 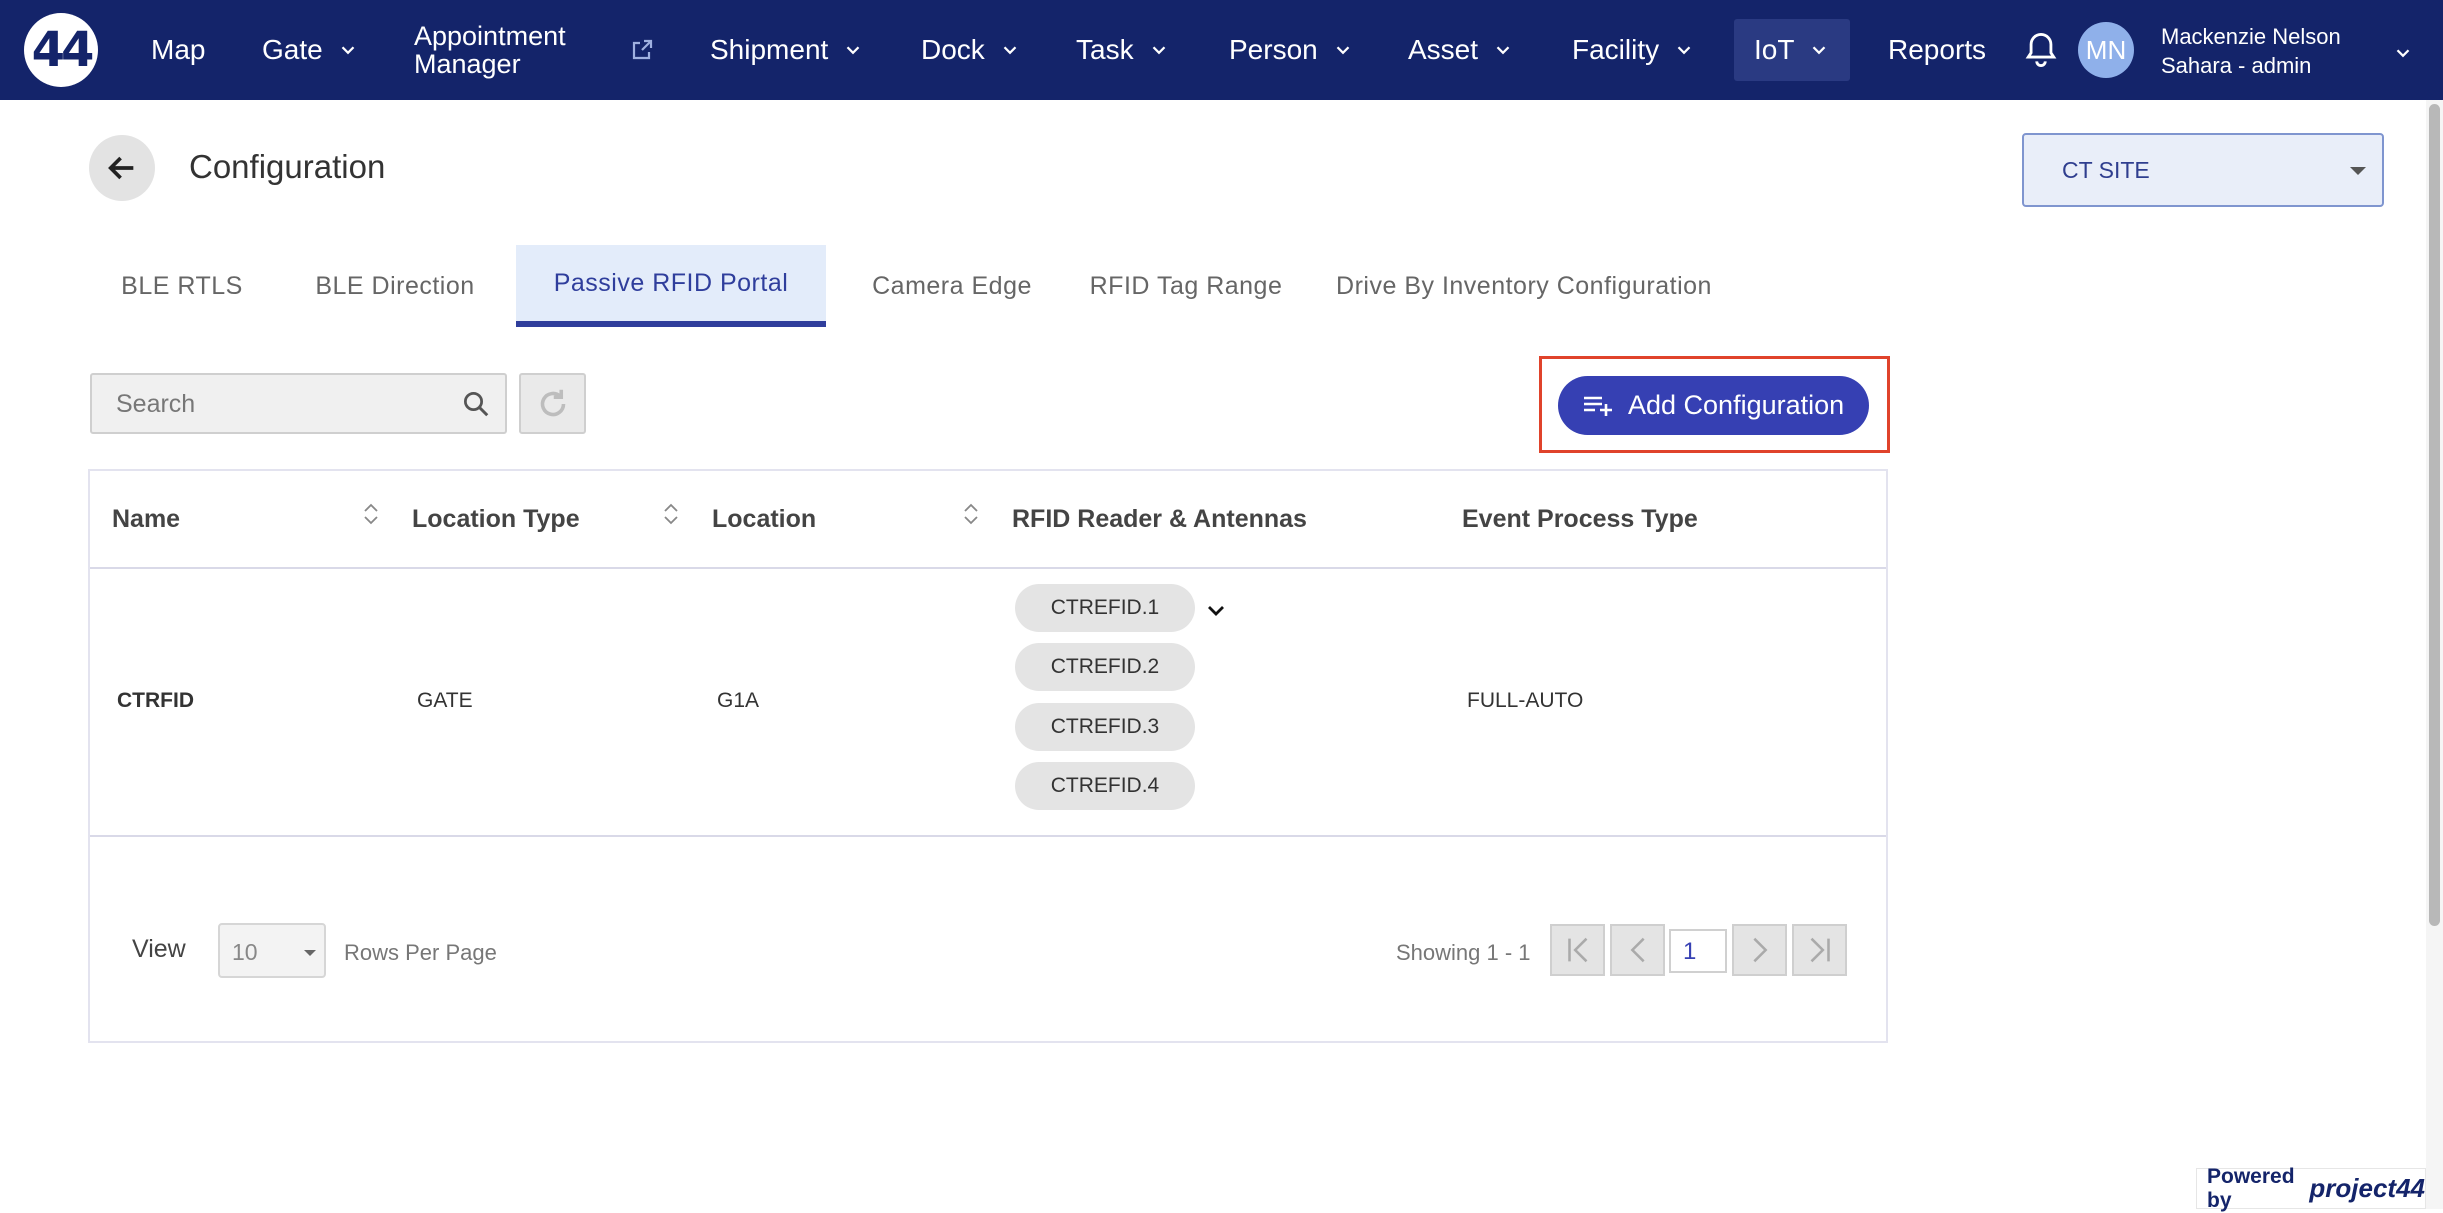 I want to click on search-icon, so click(x=476, y=404).